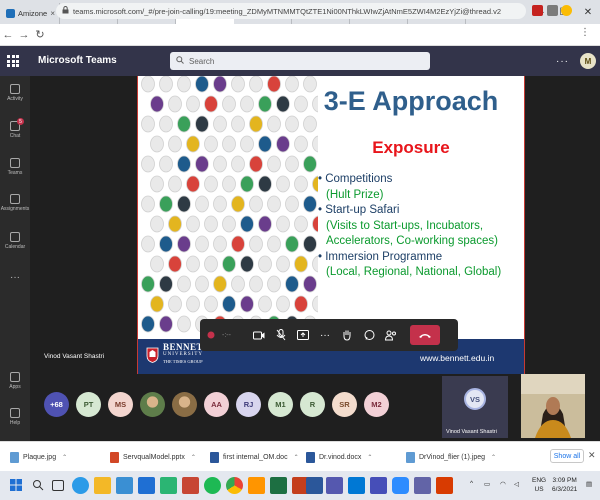 The height and width of the screenshot is (500, 600). Describe the element at coordinates (8, 35) in the screenshot. I see `back-icon: ←` at that location.